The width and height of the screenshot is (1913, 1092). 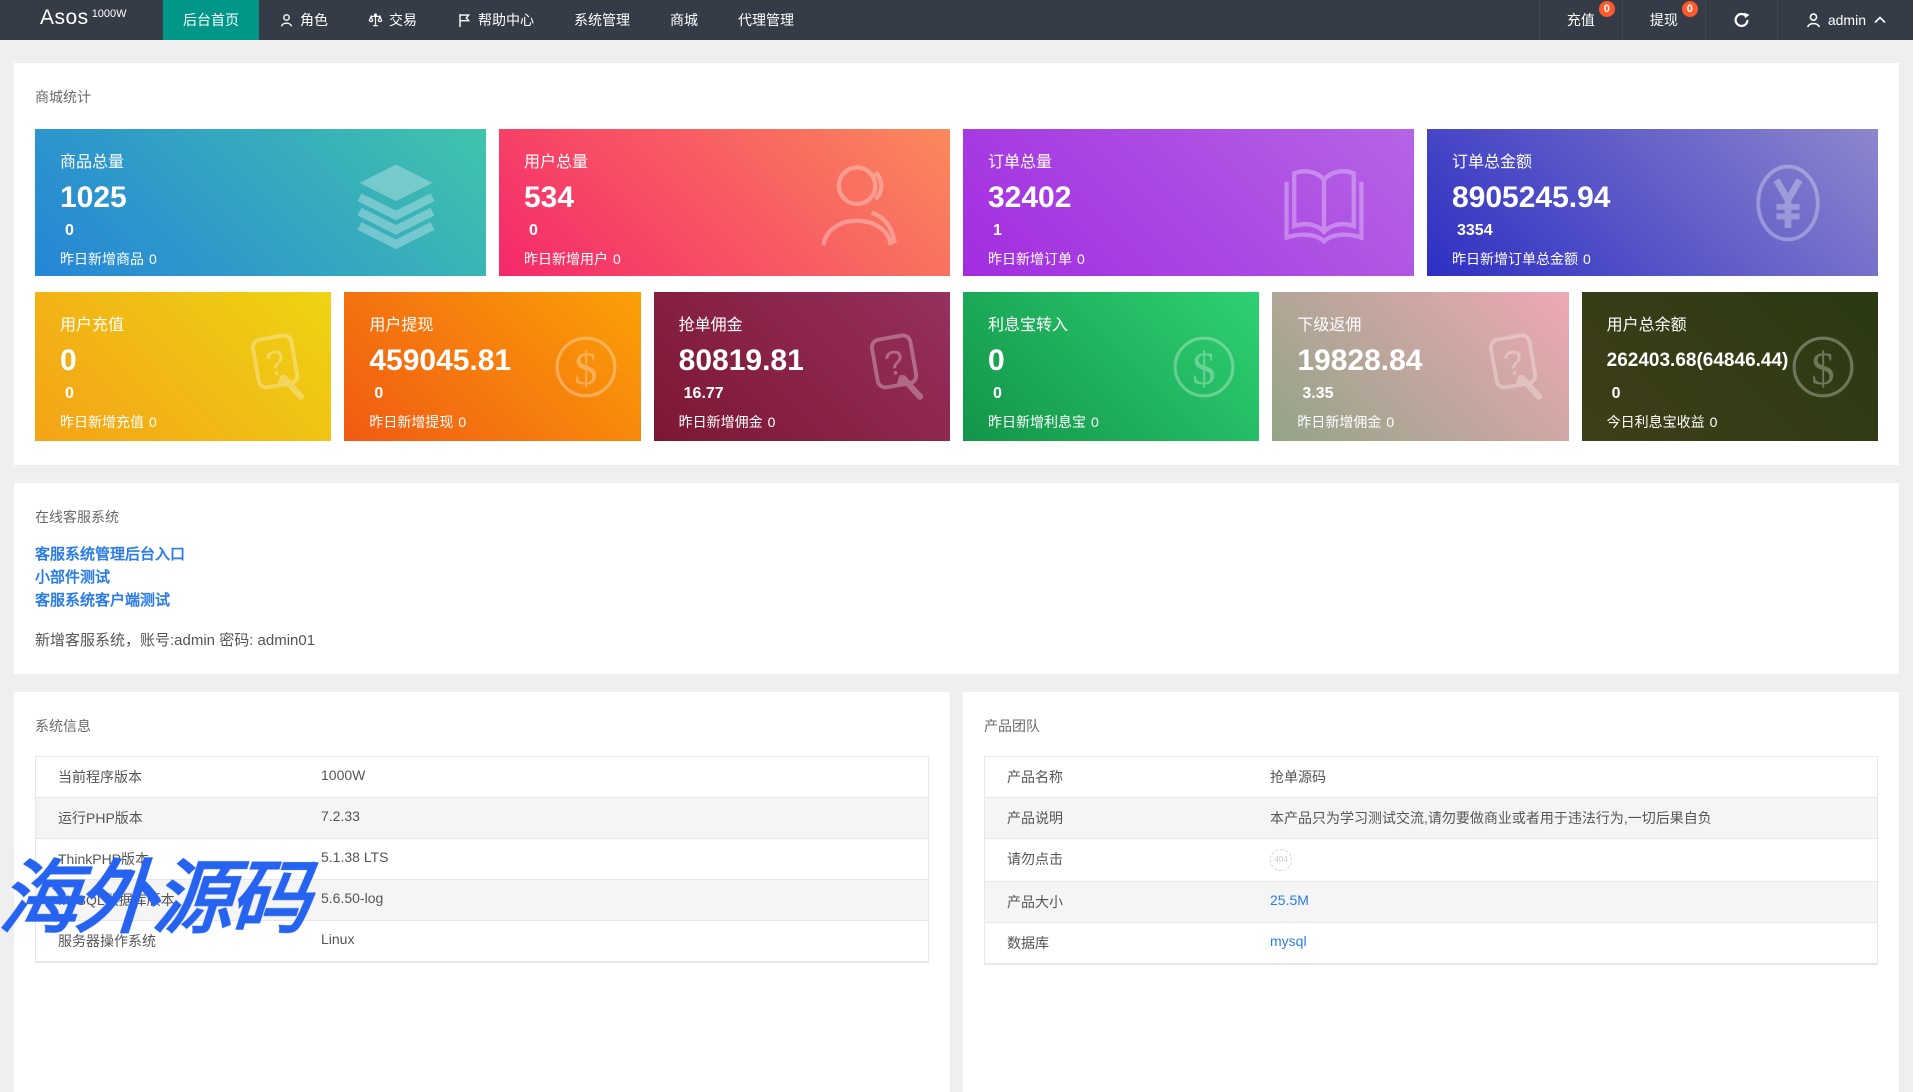 I want to click on system-info-value: 5.1.38 LTS, so click(x=613, y=859).